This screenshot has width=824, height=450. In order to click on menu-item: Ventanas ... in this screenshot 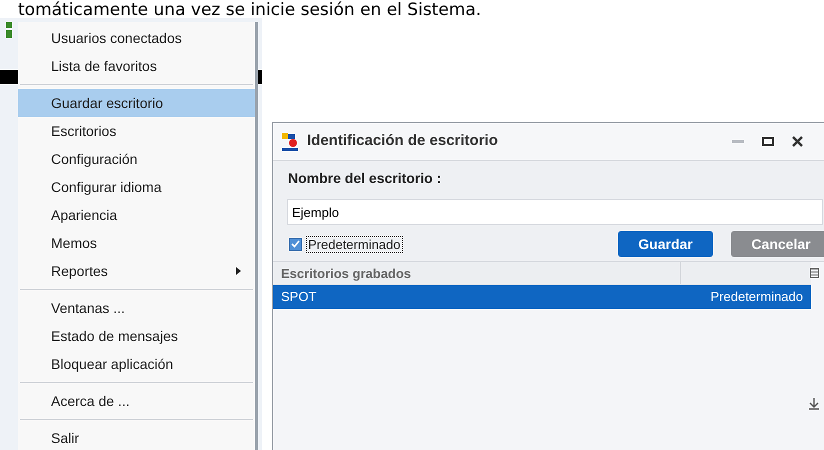, I will do `click(136, 308)`.